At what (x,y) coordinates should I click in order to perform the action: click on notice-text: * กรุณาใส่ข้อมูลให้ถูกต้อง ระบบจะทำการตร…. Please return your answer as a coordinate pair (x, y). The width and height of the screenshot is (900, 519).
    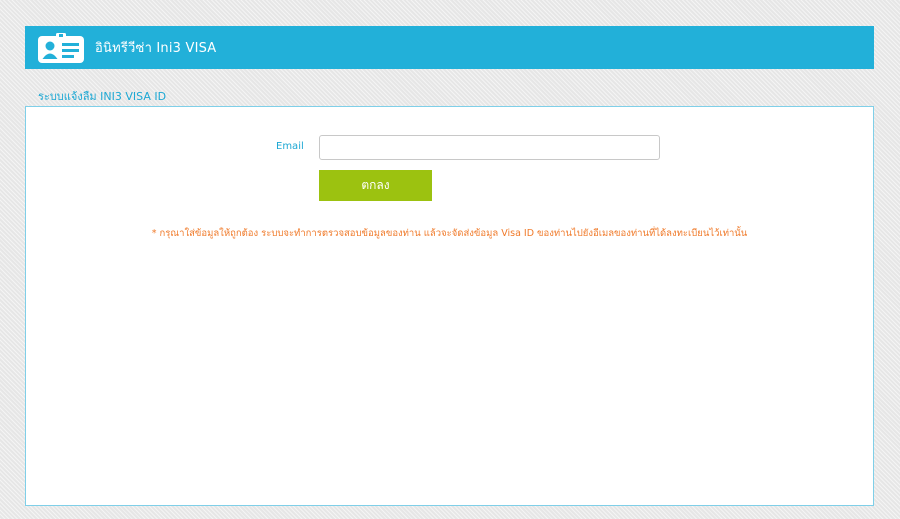
    Looking at the image, I should click on (449, 233).